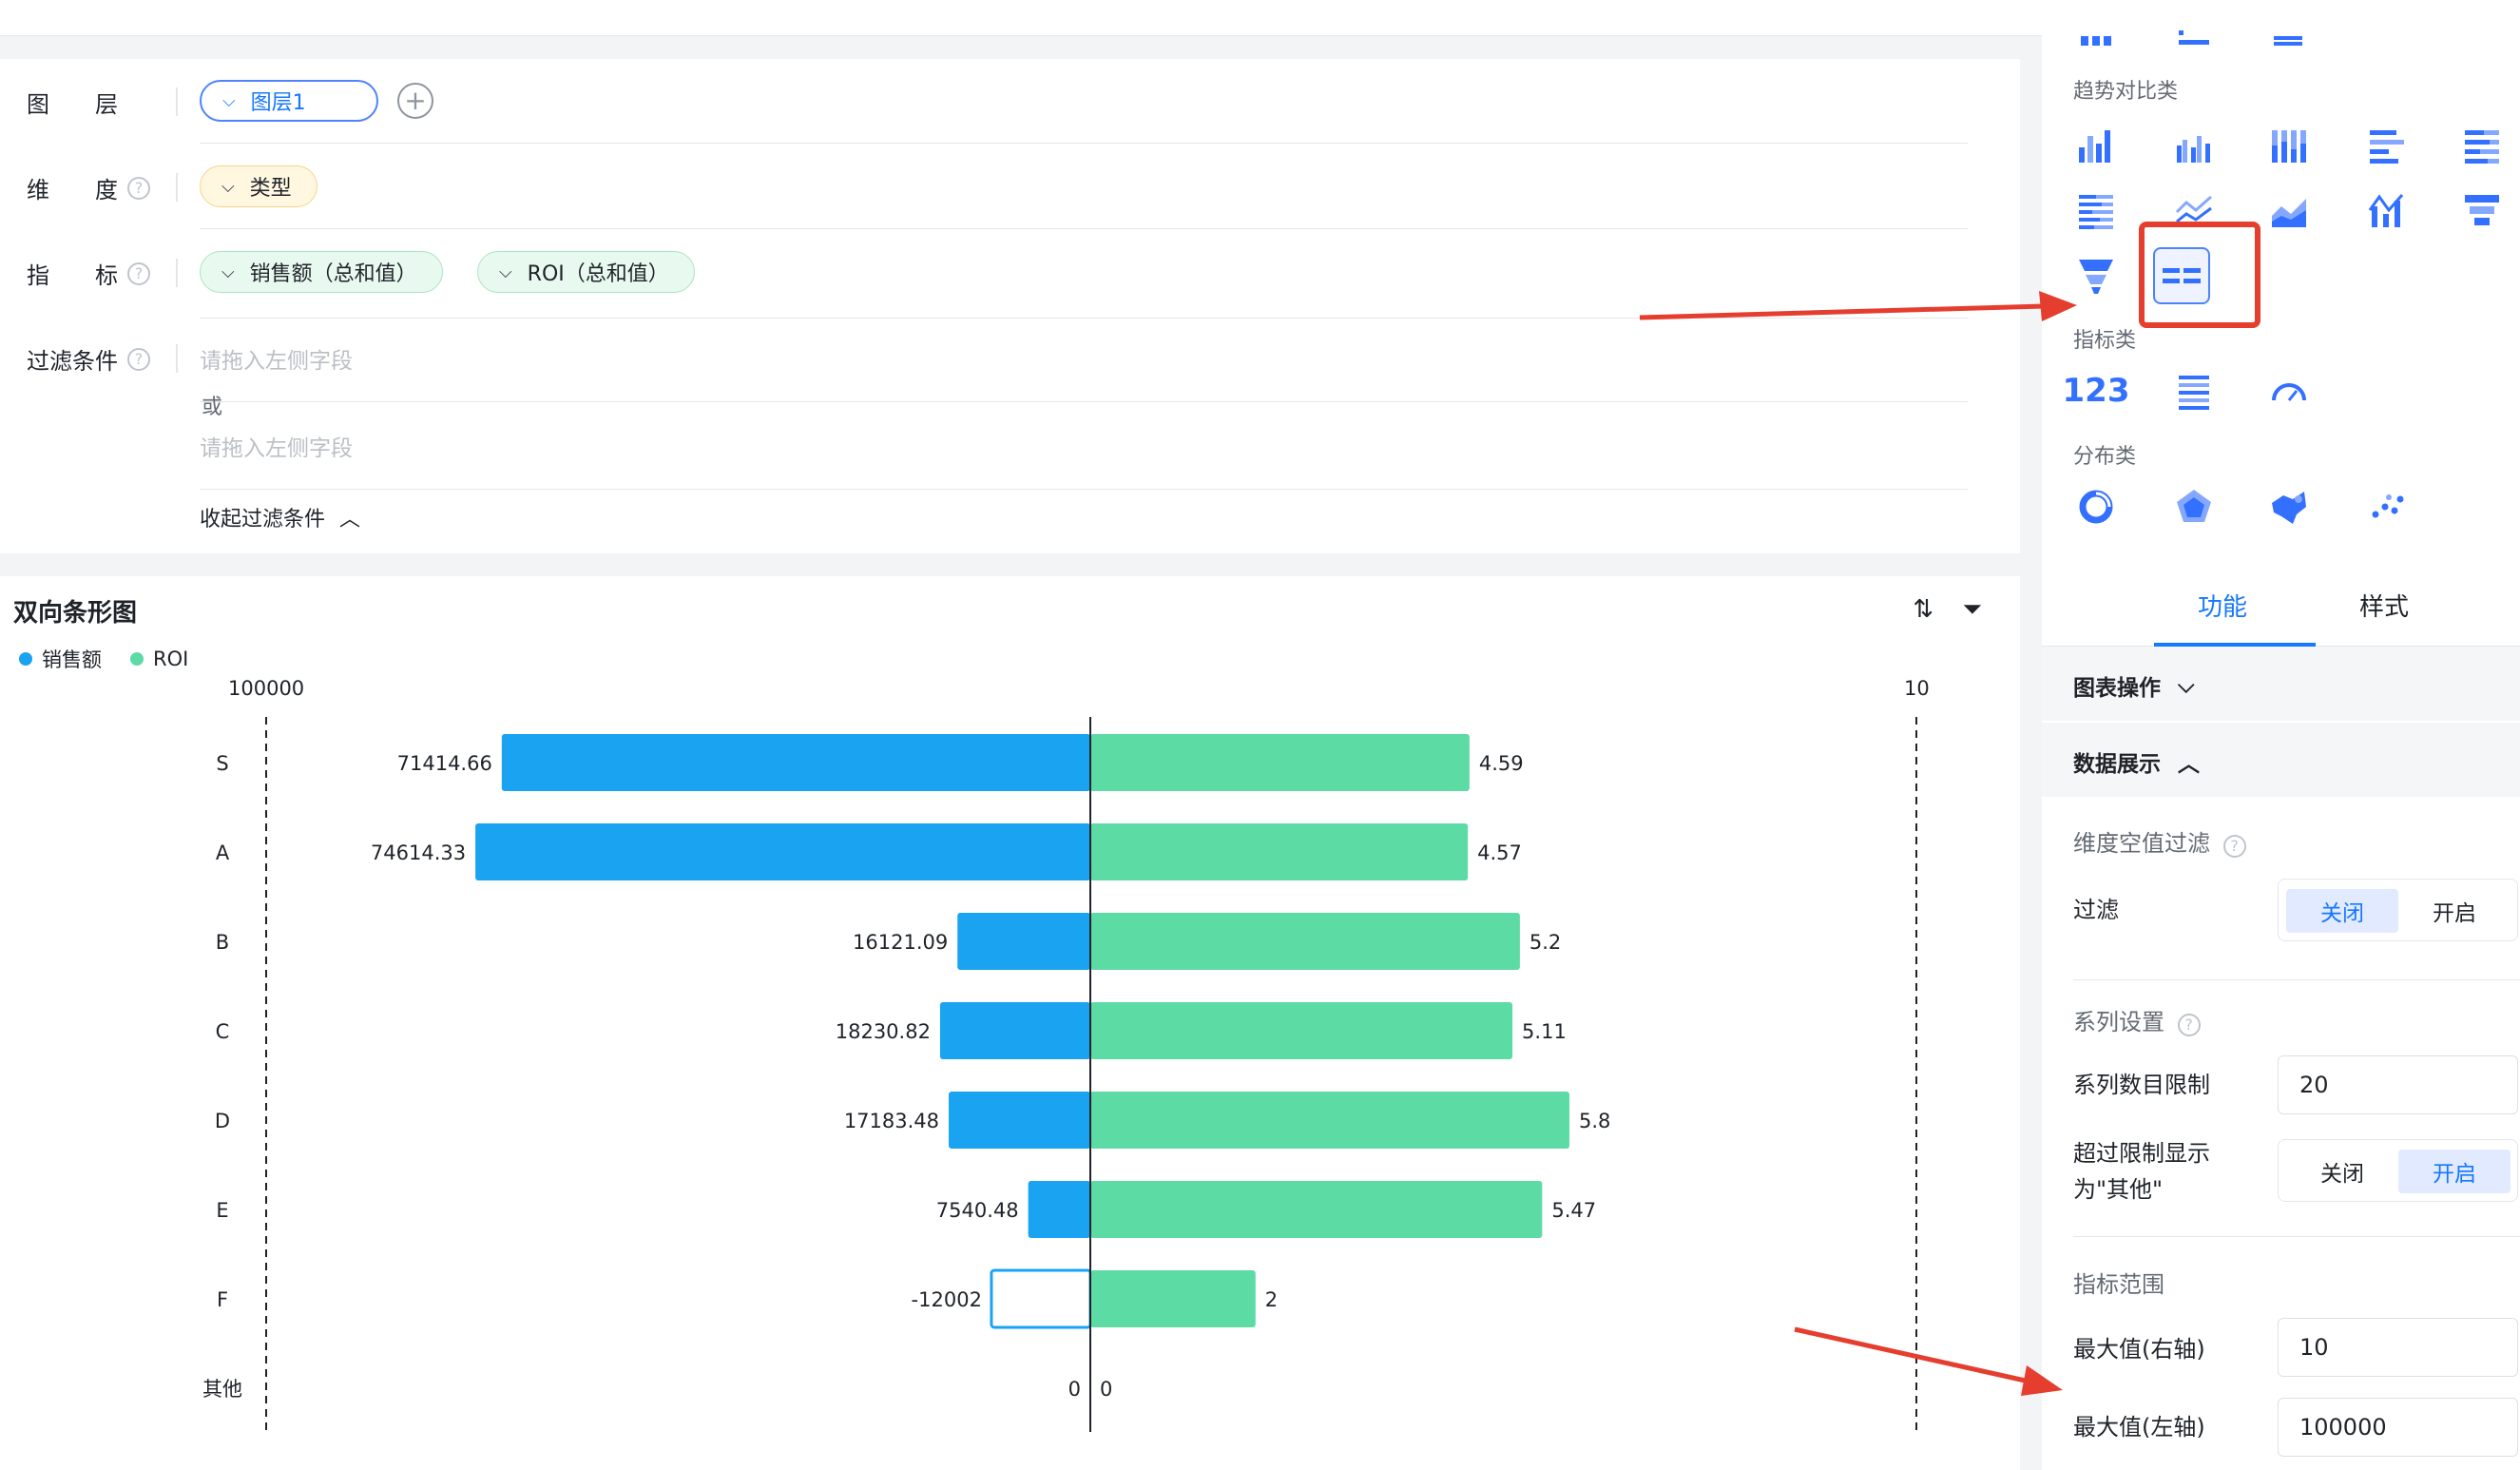 This screenshot has height=1470, width=2520. I want to click on filter-toggle: 关闭 开启, so click(2398, 910).